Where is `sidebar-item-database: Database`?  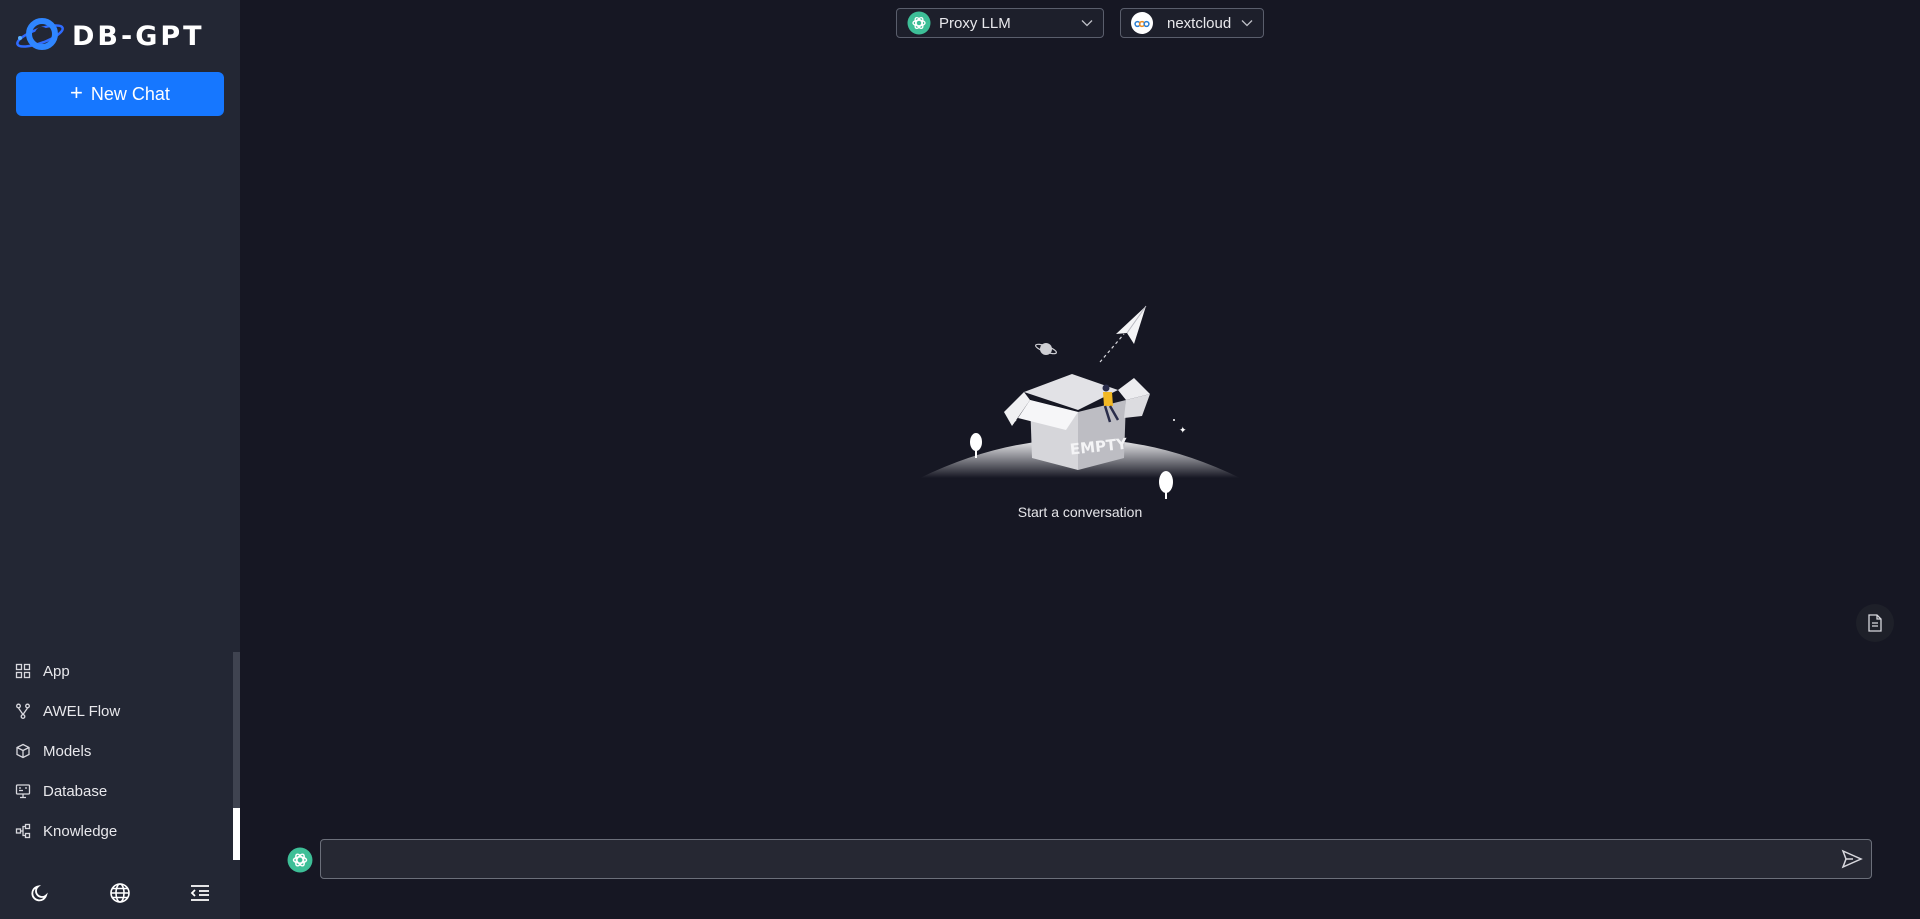
sidebar-item-database: Database is located at coordinates (116, 791).